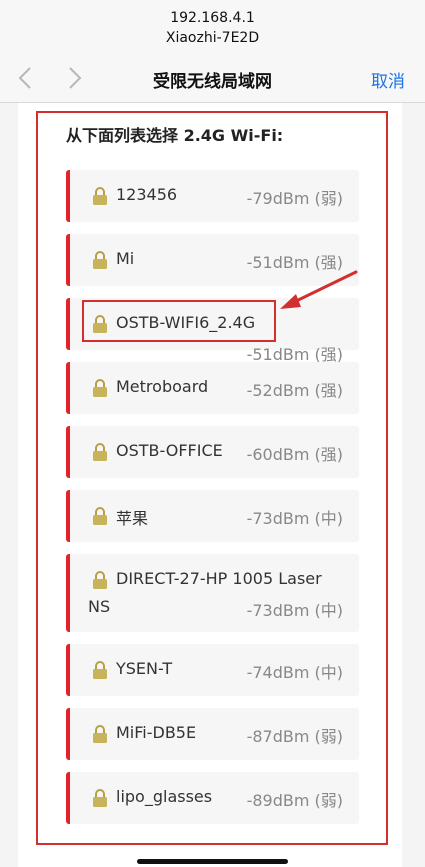 The image size is (425, 867). I want to click on home-indicator, so click(212, 861).